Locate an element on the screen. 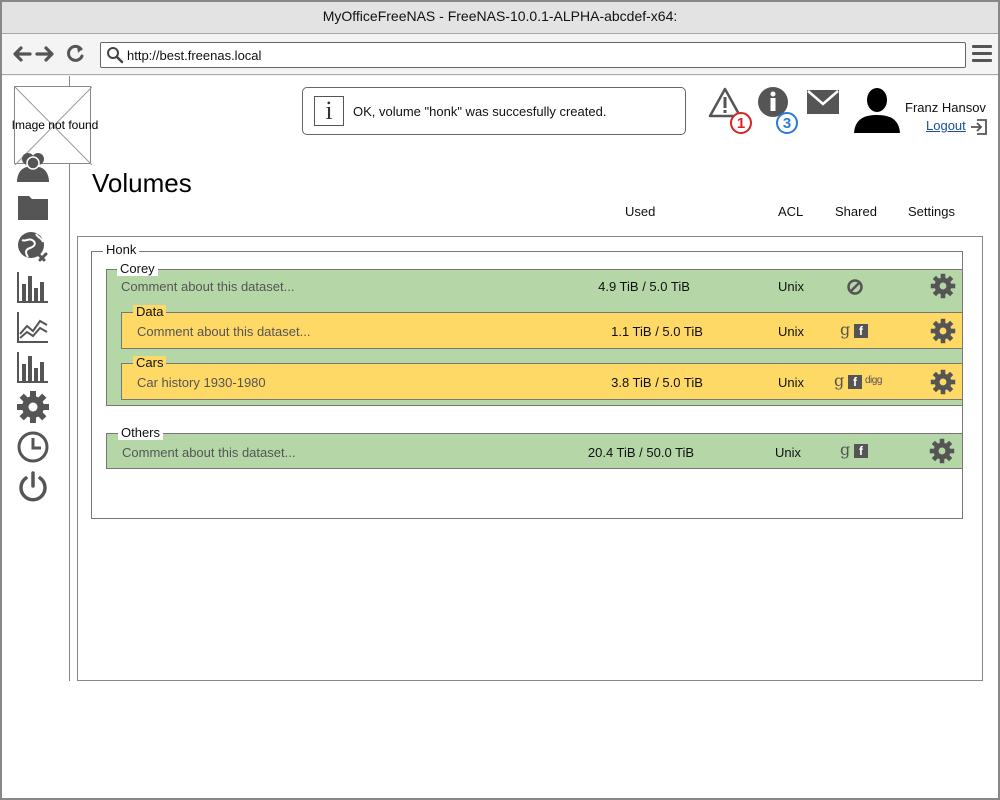 The image size is (1000, 800). warning-count-badge: 1 is located at coordinates (741, 123).